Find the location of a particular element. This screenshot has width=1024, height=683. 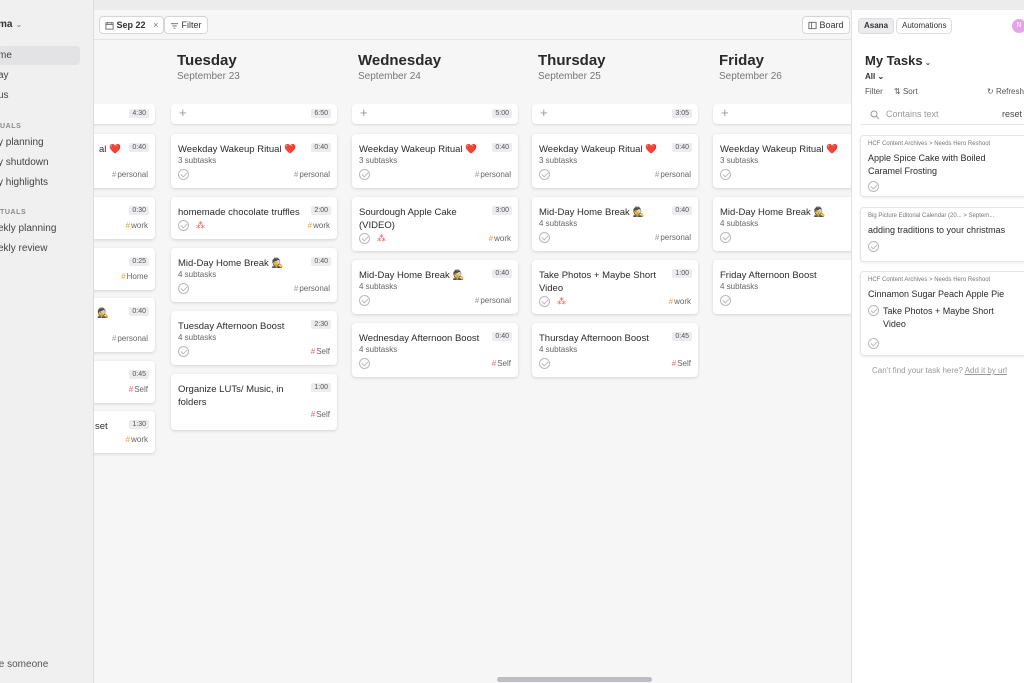

board-view-button: Board is located at coordinates (826, 25).